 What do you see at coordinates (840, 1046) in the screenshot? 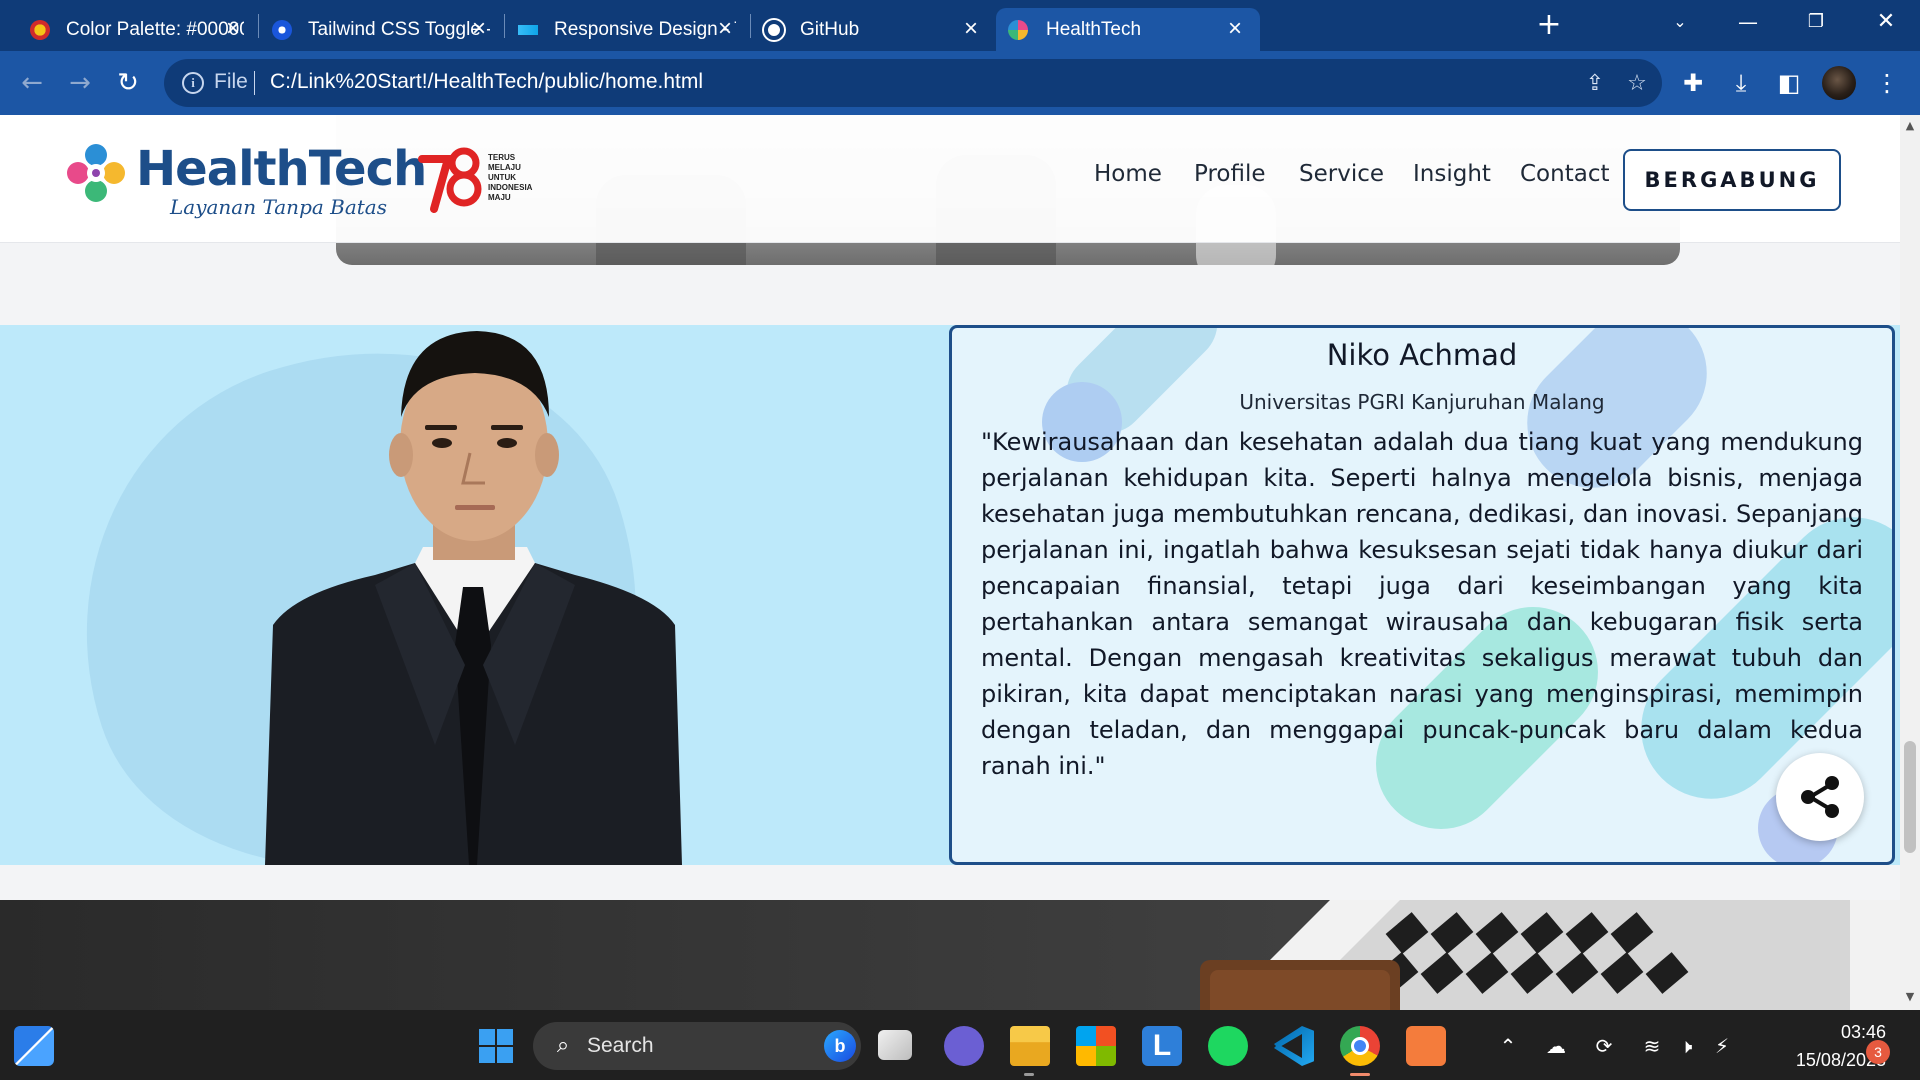
I see `bing-icon: b` at bounding box center [840, 1046].